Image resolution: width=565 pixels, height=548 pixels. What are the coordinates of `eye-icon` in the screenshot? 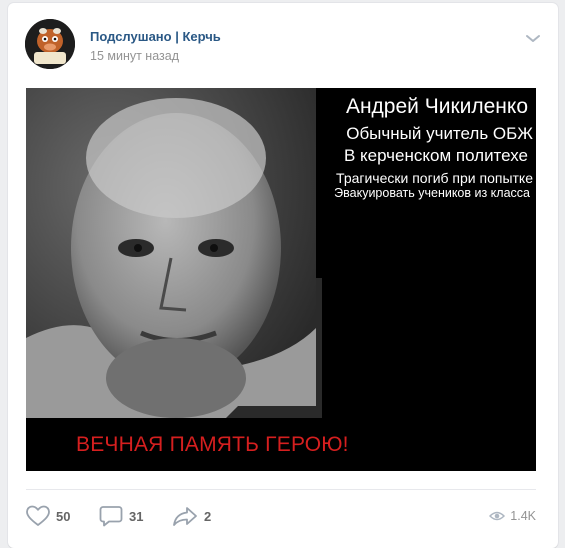 It's located at (497, 516).